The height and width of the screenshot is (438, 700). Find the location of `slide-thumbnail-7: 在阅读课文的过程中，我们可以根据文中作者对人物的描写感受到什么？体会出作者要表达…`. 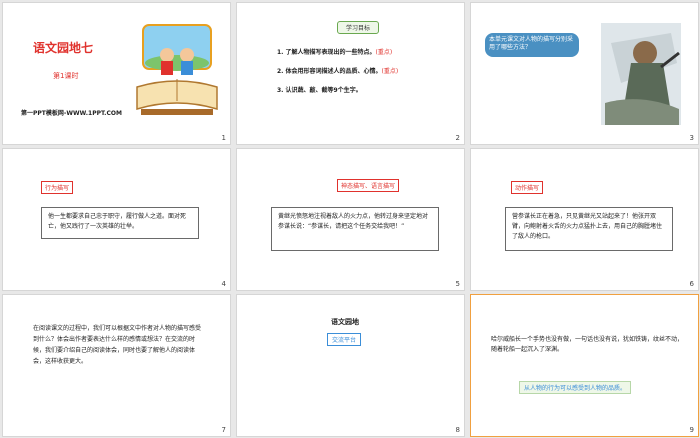

slide-thumbnail-7: 在阅读课文的过程中，我们可以根据文中作者对人物的描写感受到什么？体会出作者要表达… is located at coordinates (116, 365).